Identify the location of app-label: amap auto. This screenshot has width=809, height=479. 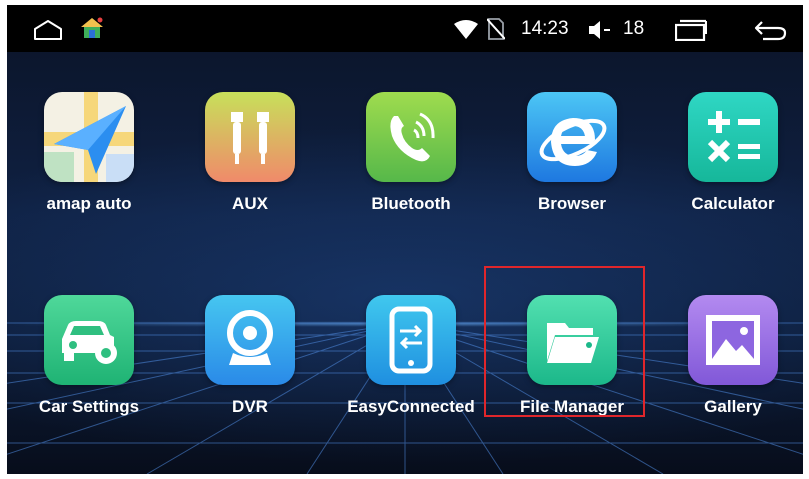
(89, 203).